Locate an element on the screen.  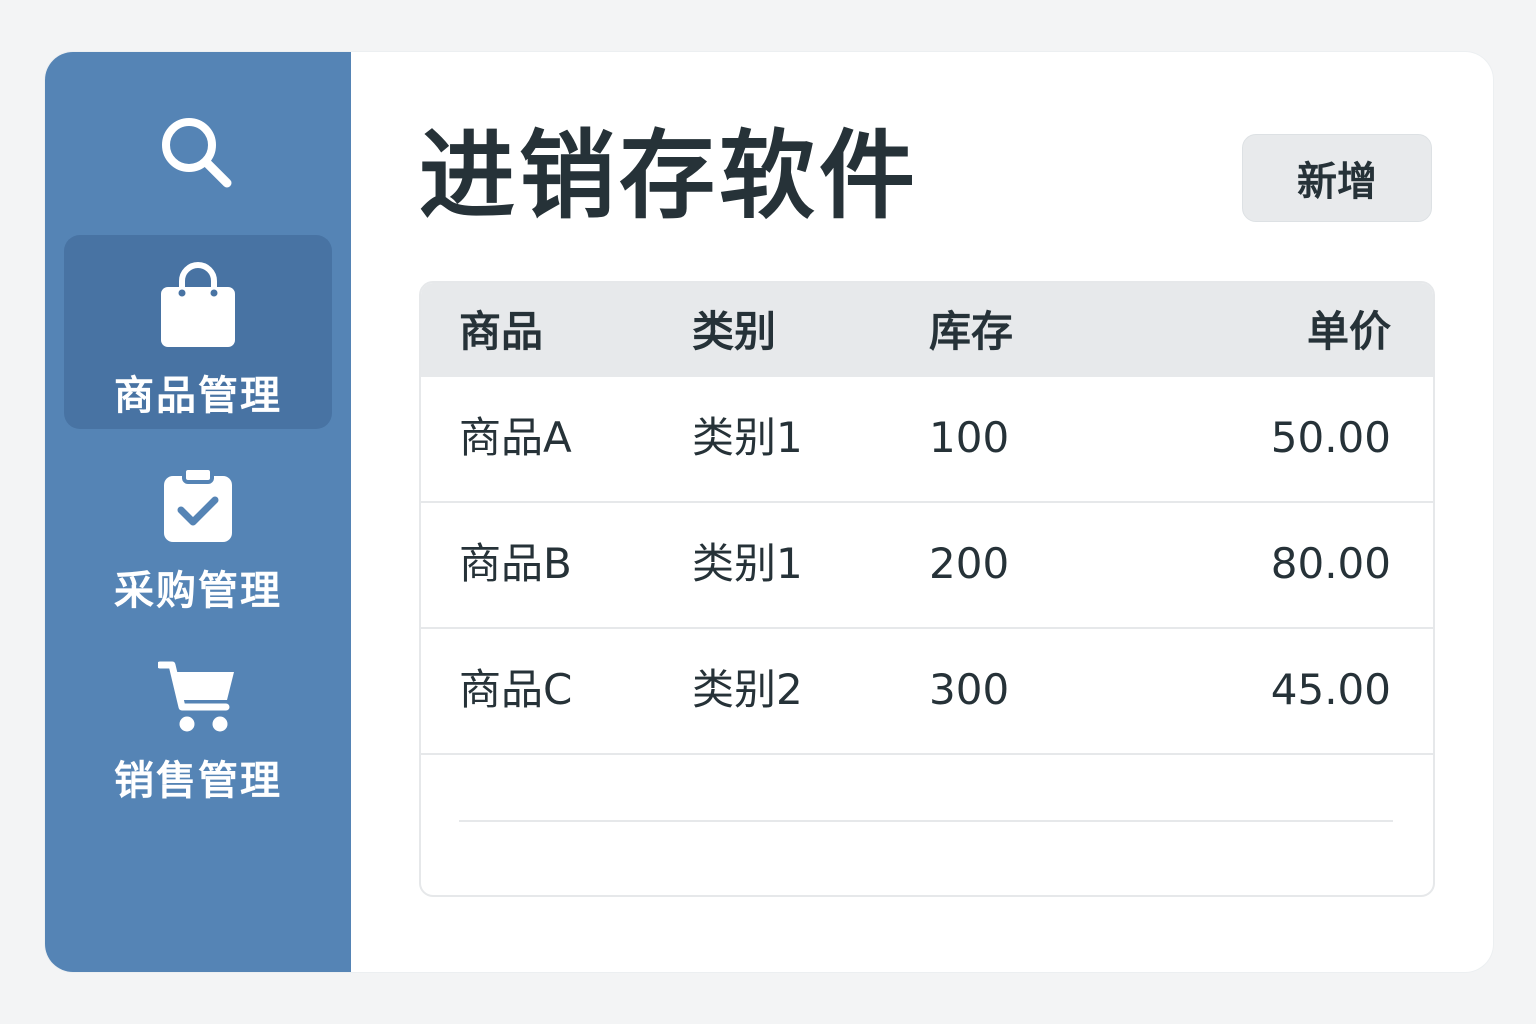
column-header-price: 单价 is located at coordinates (1349, 332).